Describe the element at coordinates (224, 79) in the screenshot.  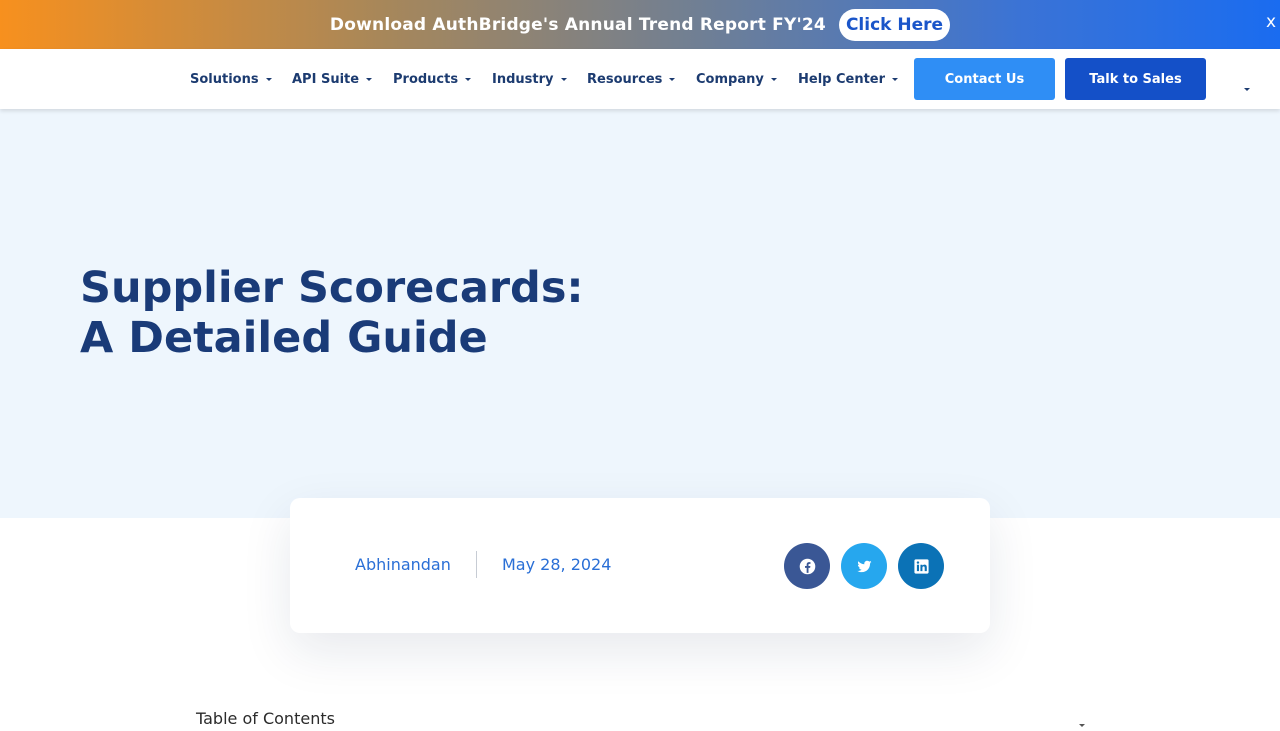
I see `nav-item-label: Solutions` at that location.